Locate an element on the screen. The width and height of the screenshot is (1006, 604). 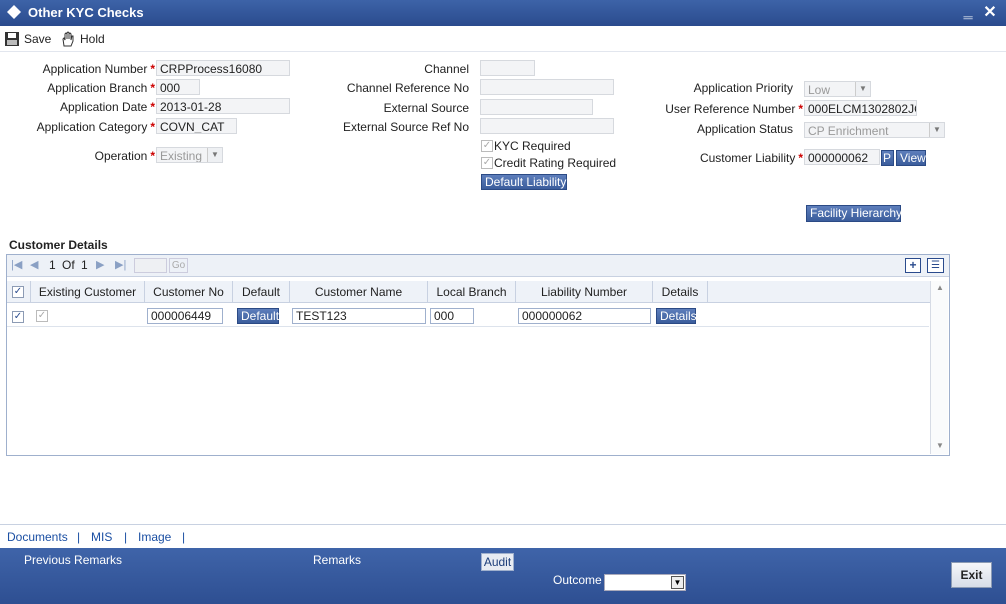
customer-no-field: 000006449 is located at coordinates (185, 316).